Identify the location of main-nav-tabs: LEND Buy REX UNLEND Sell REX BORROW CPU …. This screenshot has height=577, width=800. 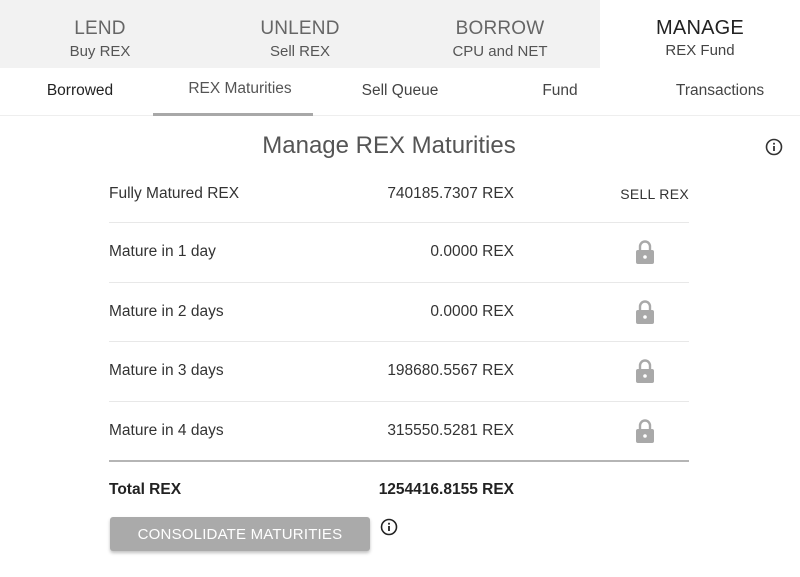
(400, 34).